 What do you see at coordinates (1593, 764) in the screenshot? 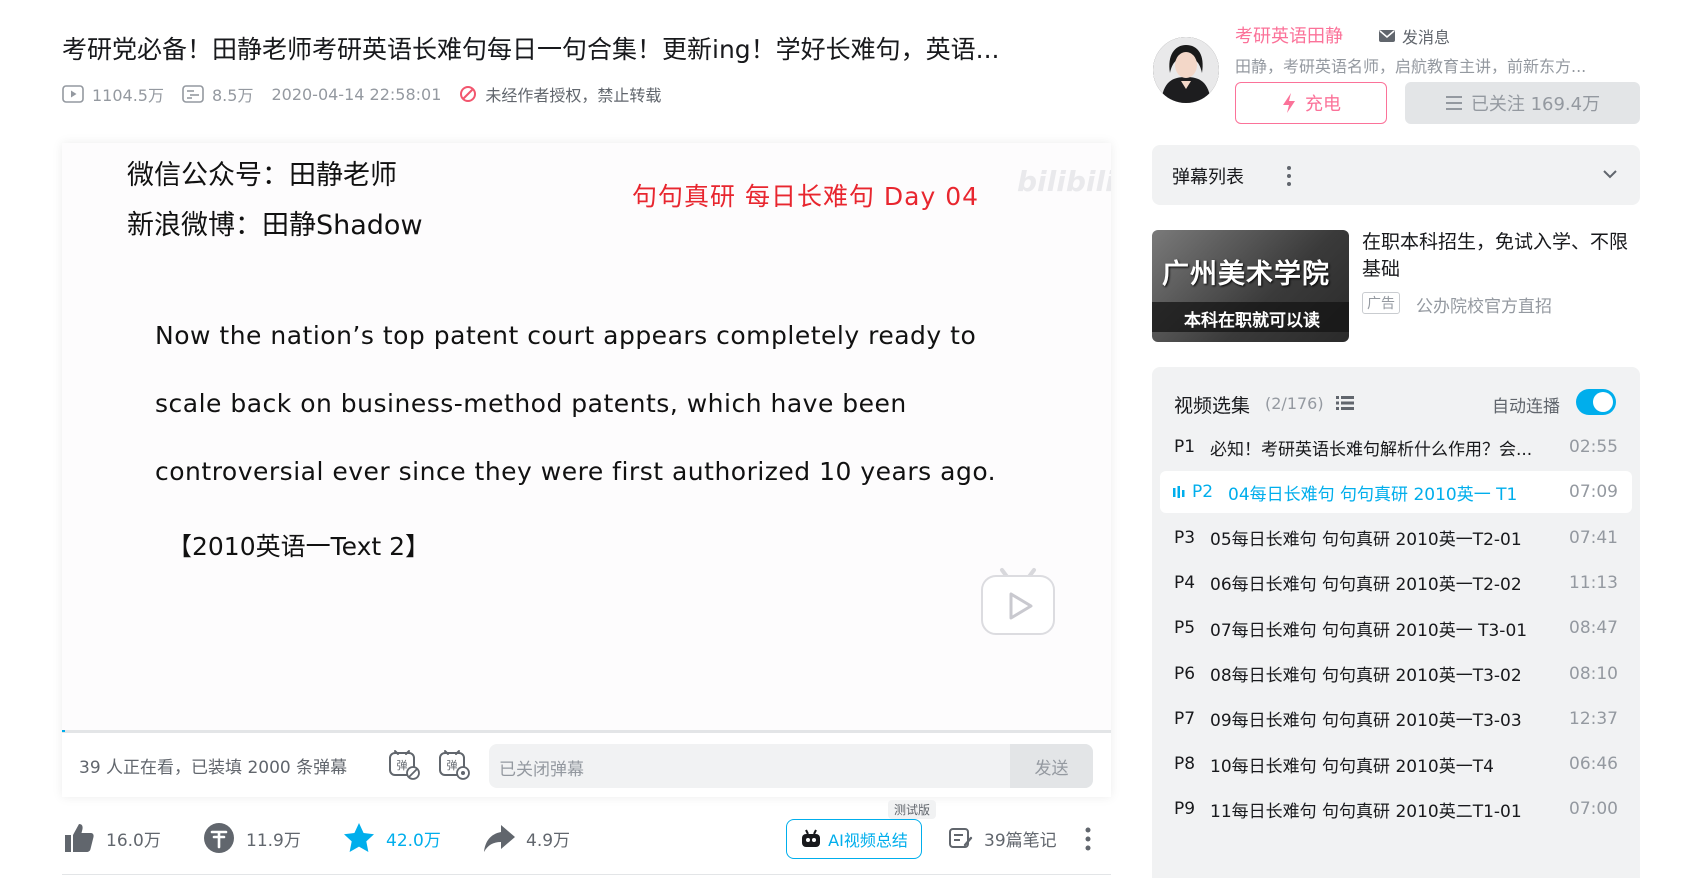
I see `episode-duration: 06:46` at bounding box center [1593, 764].